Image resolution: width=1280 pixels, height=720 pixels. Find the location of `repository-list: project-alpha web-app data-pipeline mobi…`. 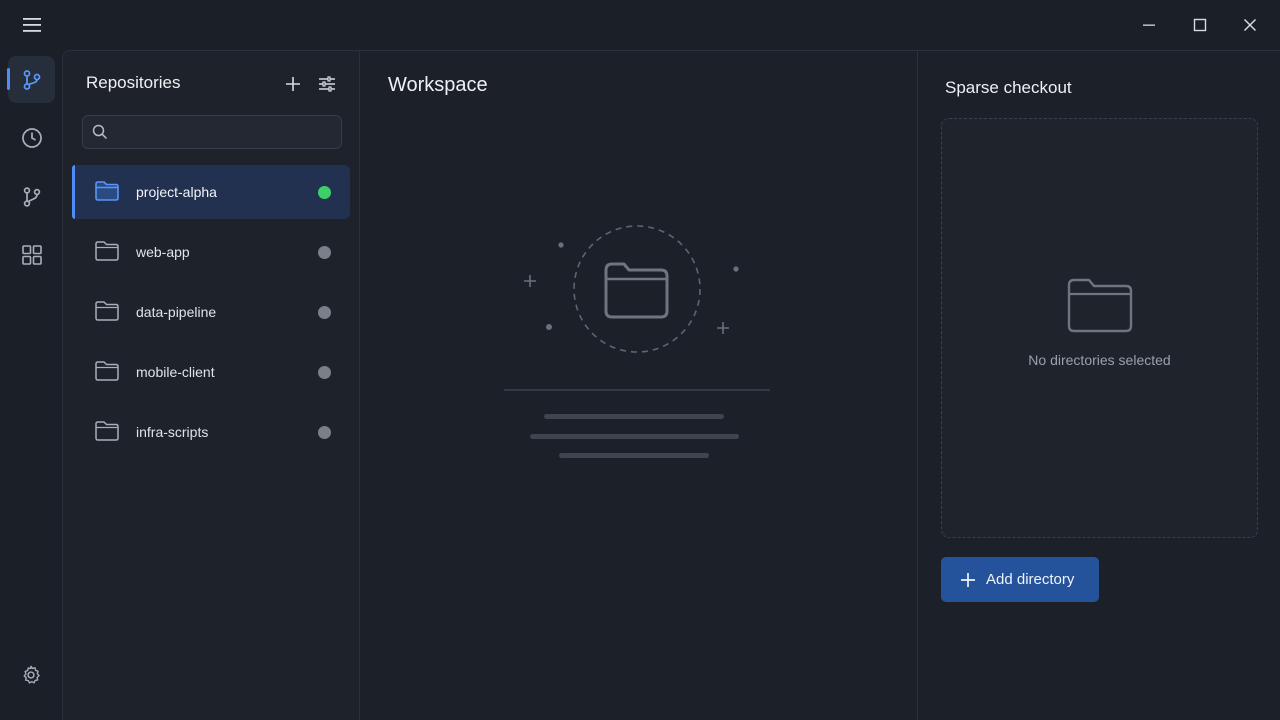

repository-list: project-alpha web-app data-pipeline mobi… is located at coordinates (211, 315).